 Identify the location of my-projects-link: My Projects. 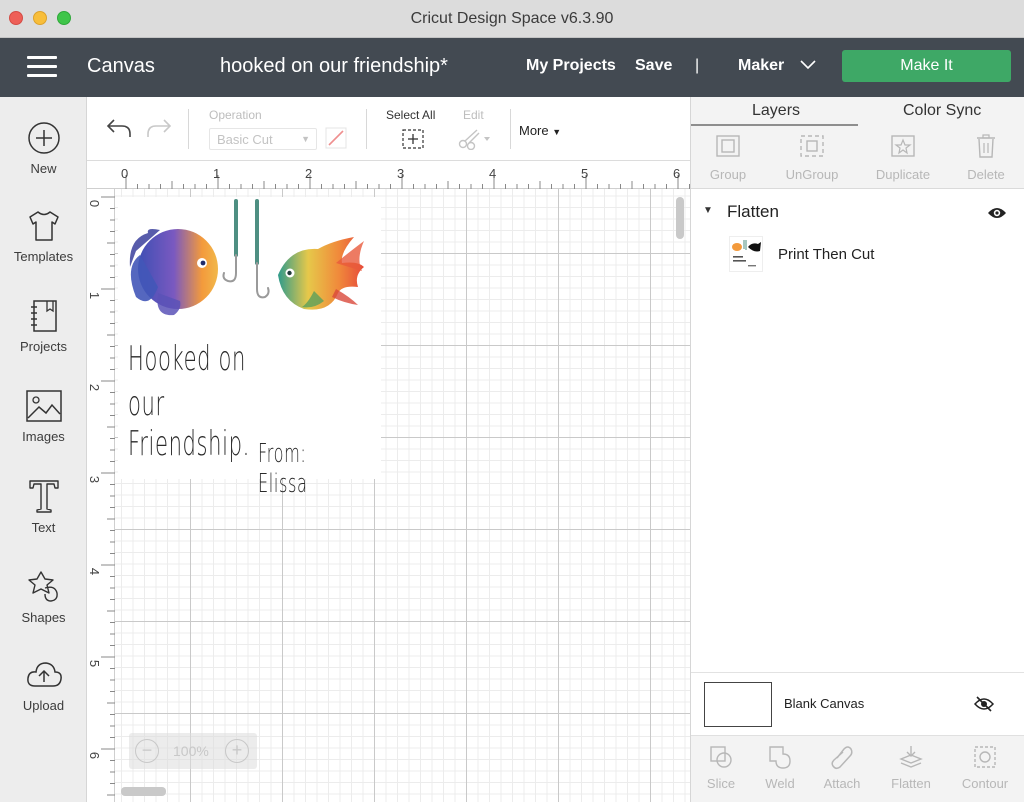
(571, 66).